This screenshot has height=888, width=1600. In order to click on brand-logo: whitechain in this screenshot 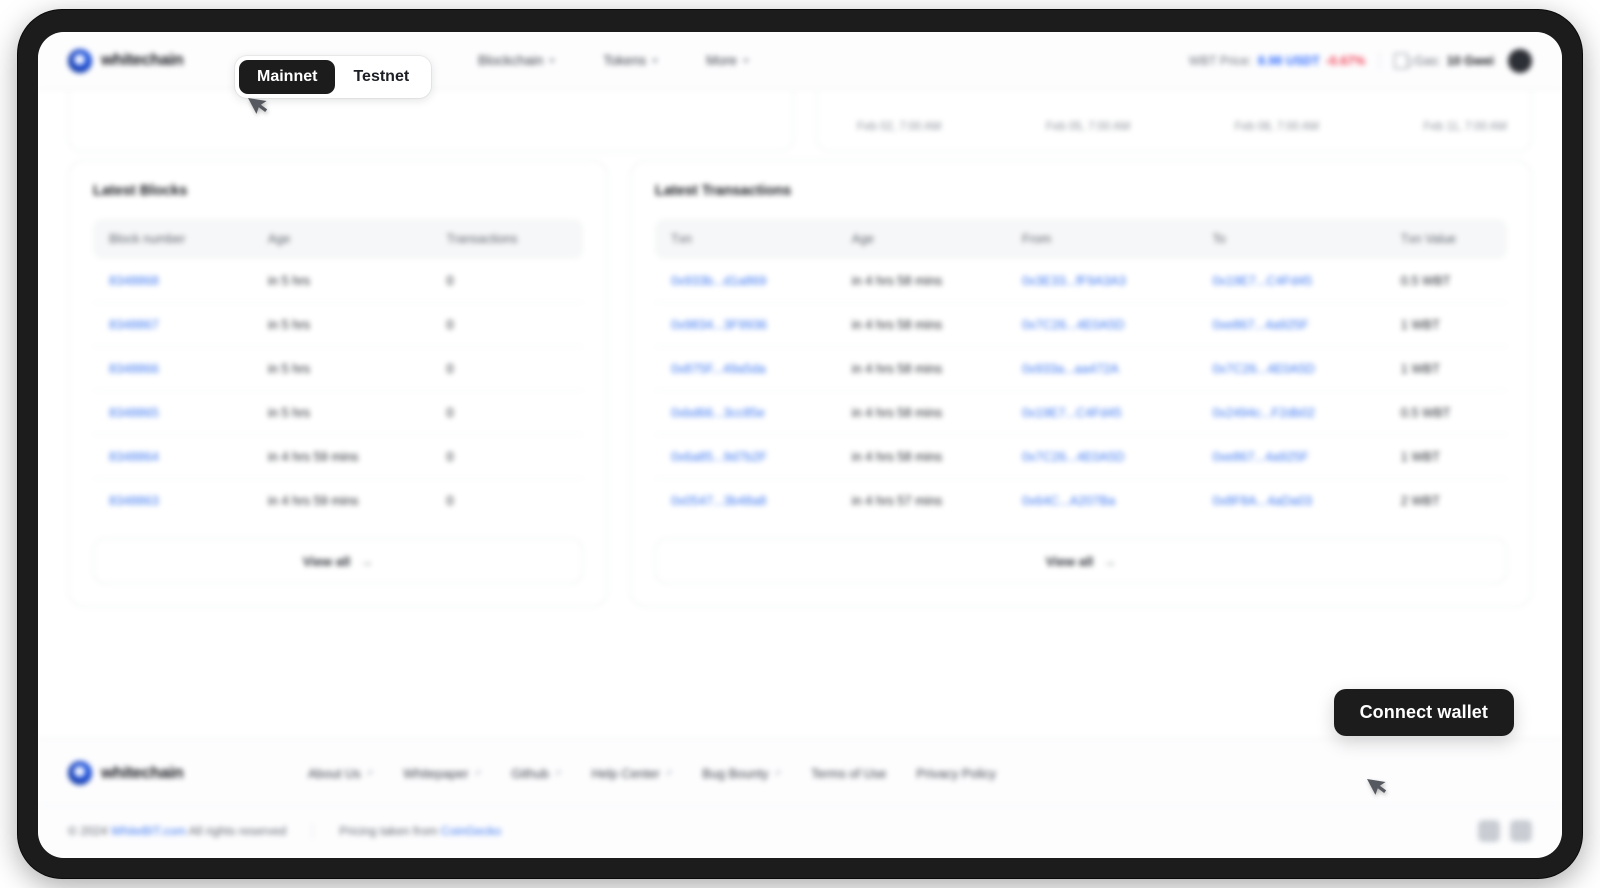, I will do `click(168, 60)`.